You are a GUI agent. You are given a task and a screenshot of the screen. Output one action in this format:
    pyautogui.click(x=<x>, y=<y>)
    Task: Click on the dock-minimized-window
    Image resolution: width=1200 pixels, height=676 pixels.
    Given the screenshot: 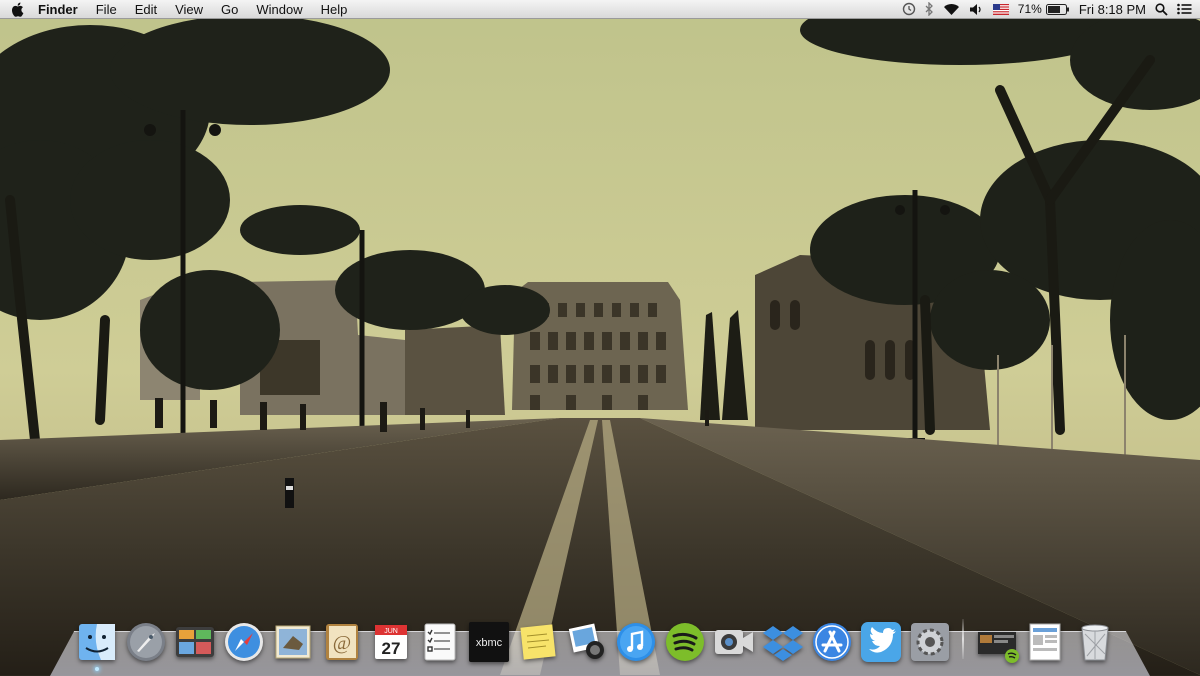 What is the action you would take?
    pyautogui.click(x=996, y=641)
    